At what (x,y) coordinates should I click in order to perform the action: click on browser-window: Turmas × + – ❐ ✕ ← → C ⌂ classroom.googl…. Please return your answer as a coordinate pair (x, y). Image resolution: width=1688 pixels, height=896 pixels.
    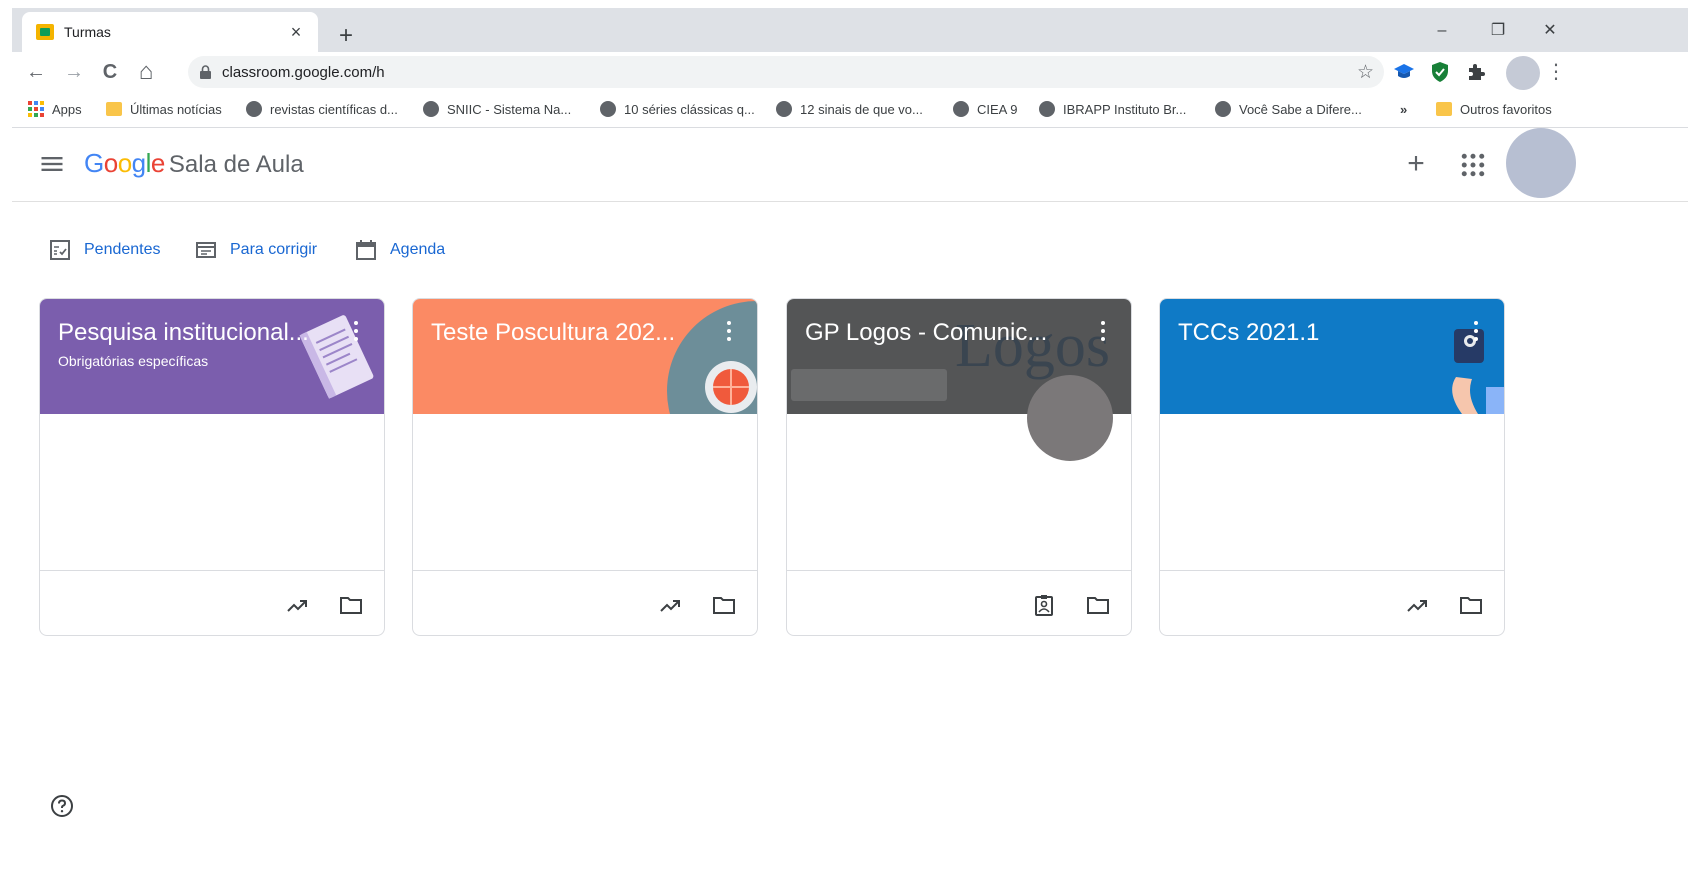
    Looking at the image, I should click on (850, 72).